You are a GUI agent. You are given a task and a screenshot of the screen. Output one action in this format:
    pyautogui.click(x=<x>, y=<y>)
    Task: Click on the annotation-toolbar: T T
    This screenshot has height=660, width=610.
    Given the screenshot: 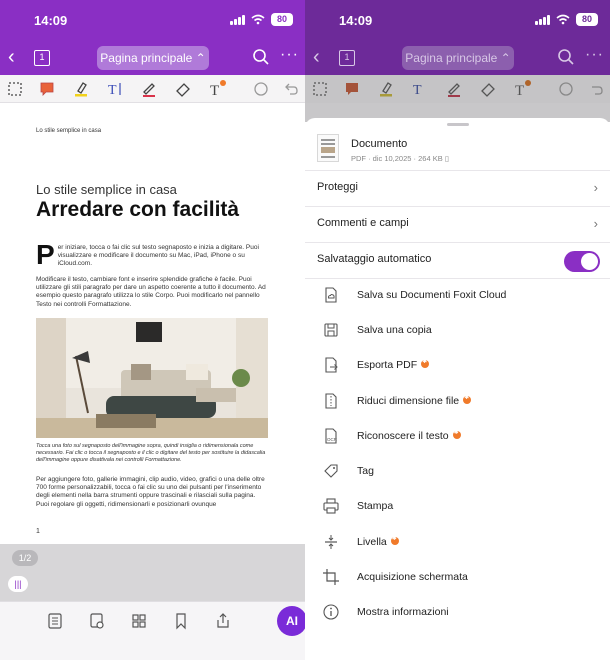 What is the action you would take?
    pyautogui.click(x=152, y=89)
    